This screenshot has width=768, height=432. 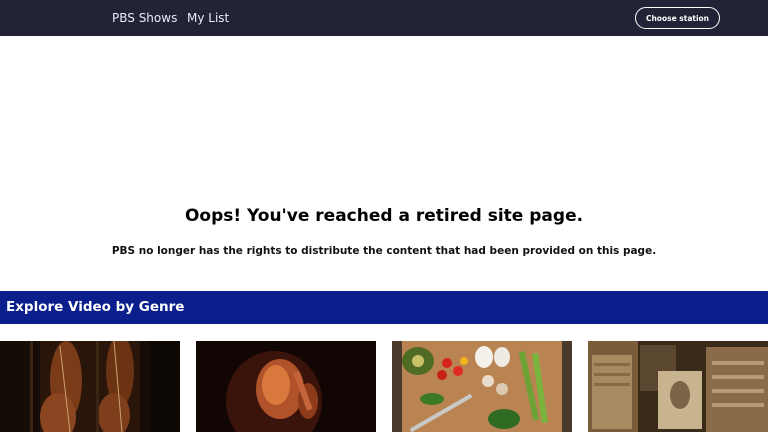 I want to click on old-photographs-image, so click(x=678, y=386).